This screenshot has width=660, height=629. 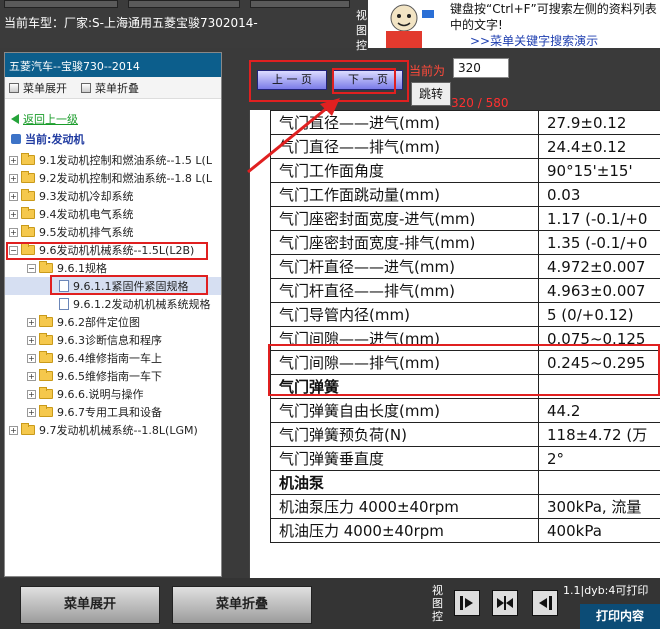 What do you see at coordinates (534, 40) in the screenshot?
I see `keyword-search-demo-link: >>菜单关键字搜索演示` at bounding box center [534, 40].